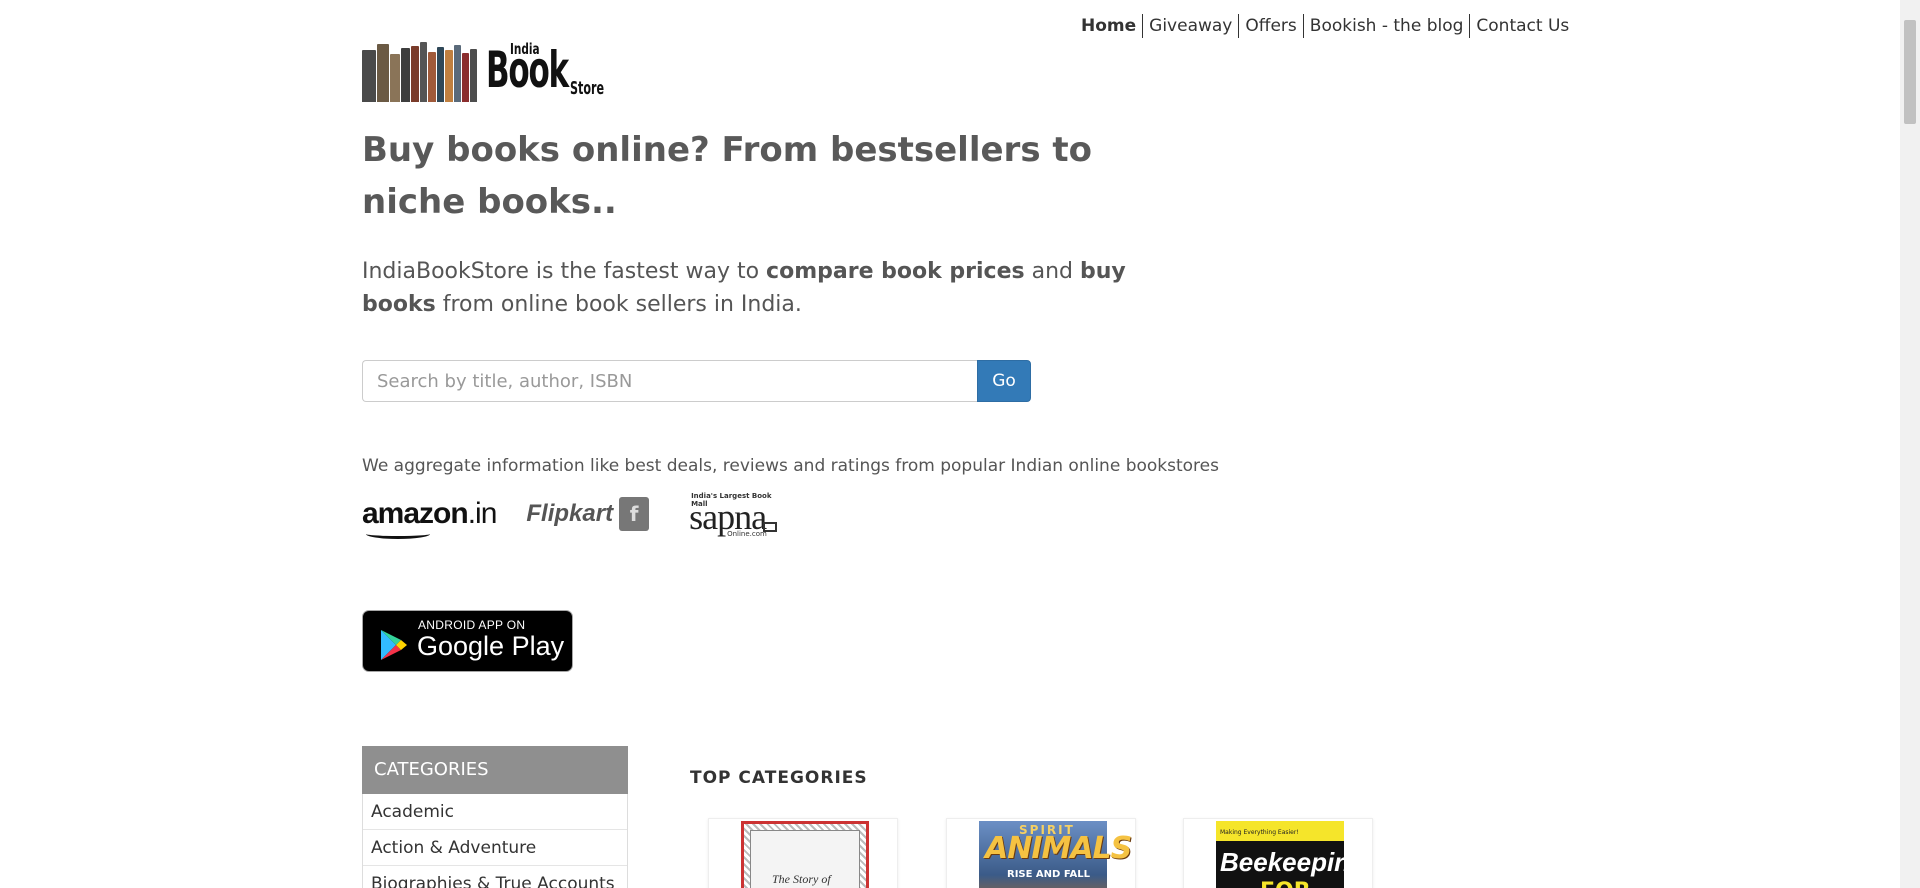 Image resolution: width=1920 pixels, height=888 pixels. I want to click on amazon-logo-text: amazon, so click(415, 513).